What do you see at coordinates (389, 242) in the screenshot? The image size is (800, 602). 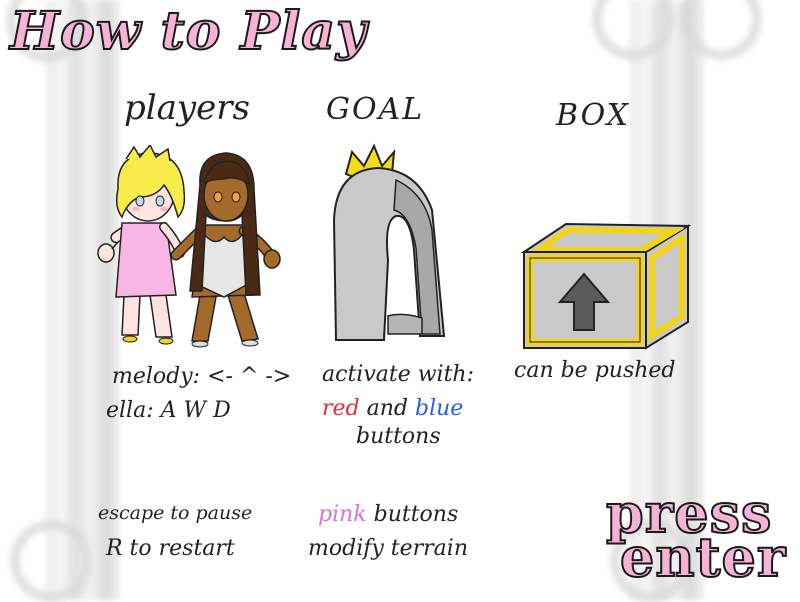 I see `goal-arch-illustration` at bounding box center [389, 242].